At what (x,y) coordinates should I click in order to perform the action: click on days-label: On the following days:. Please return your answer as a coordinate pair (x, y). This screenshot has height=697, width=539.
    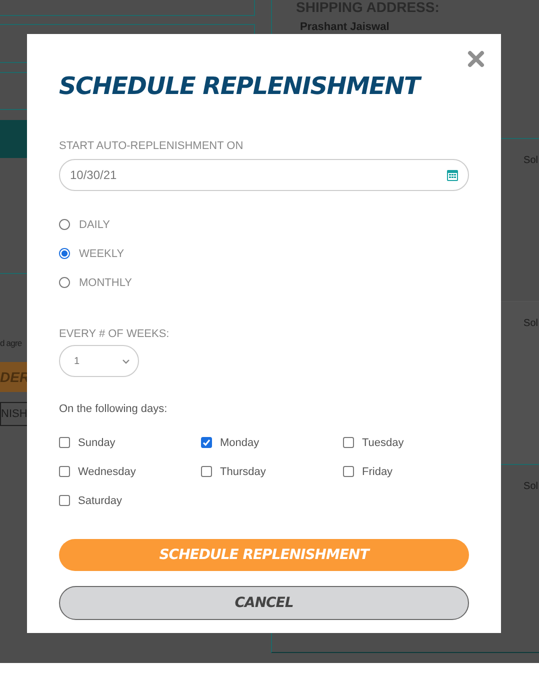
    Looking at the image, I should click on (113, 409).